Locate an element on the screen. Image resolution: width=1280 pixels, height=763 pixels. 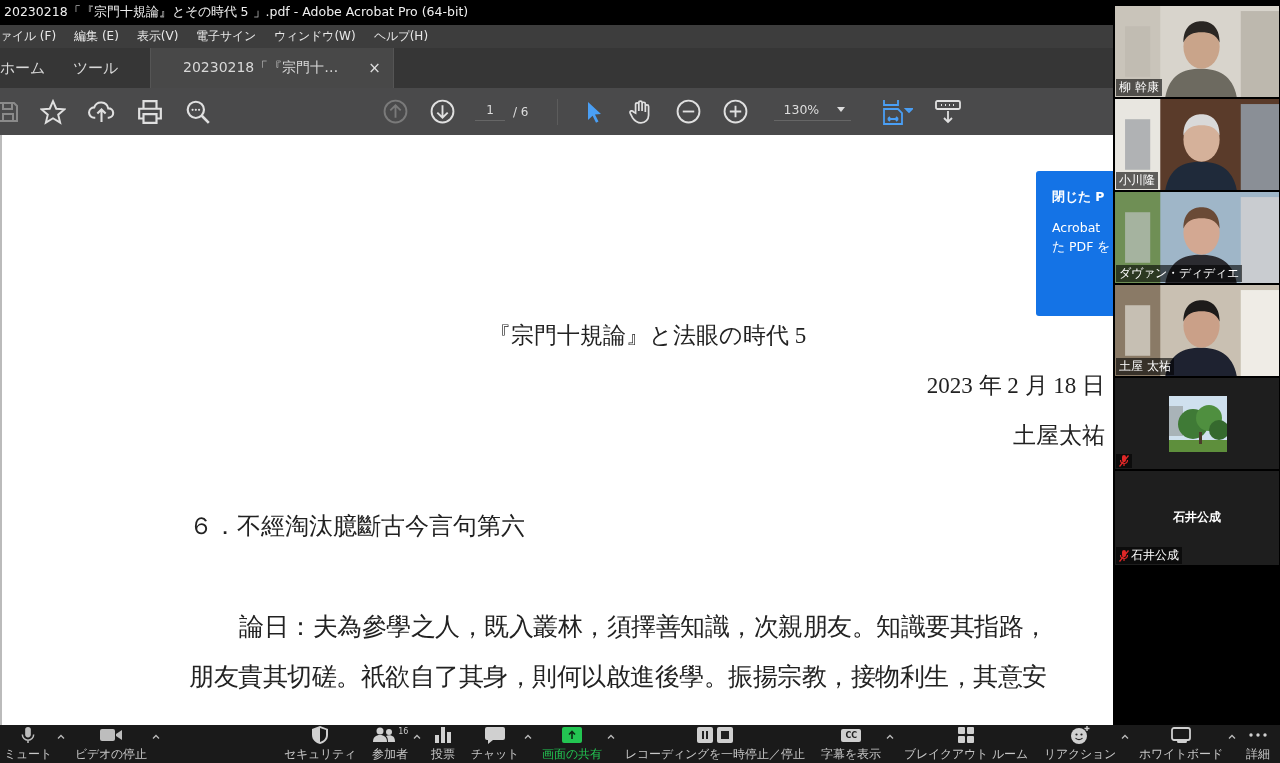
mic-button: ミュート is located at coordinates (28, 744).